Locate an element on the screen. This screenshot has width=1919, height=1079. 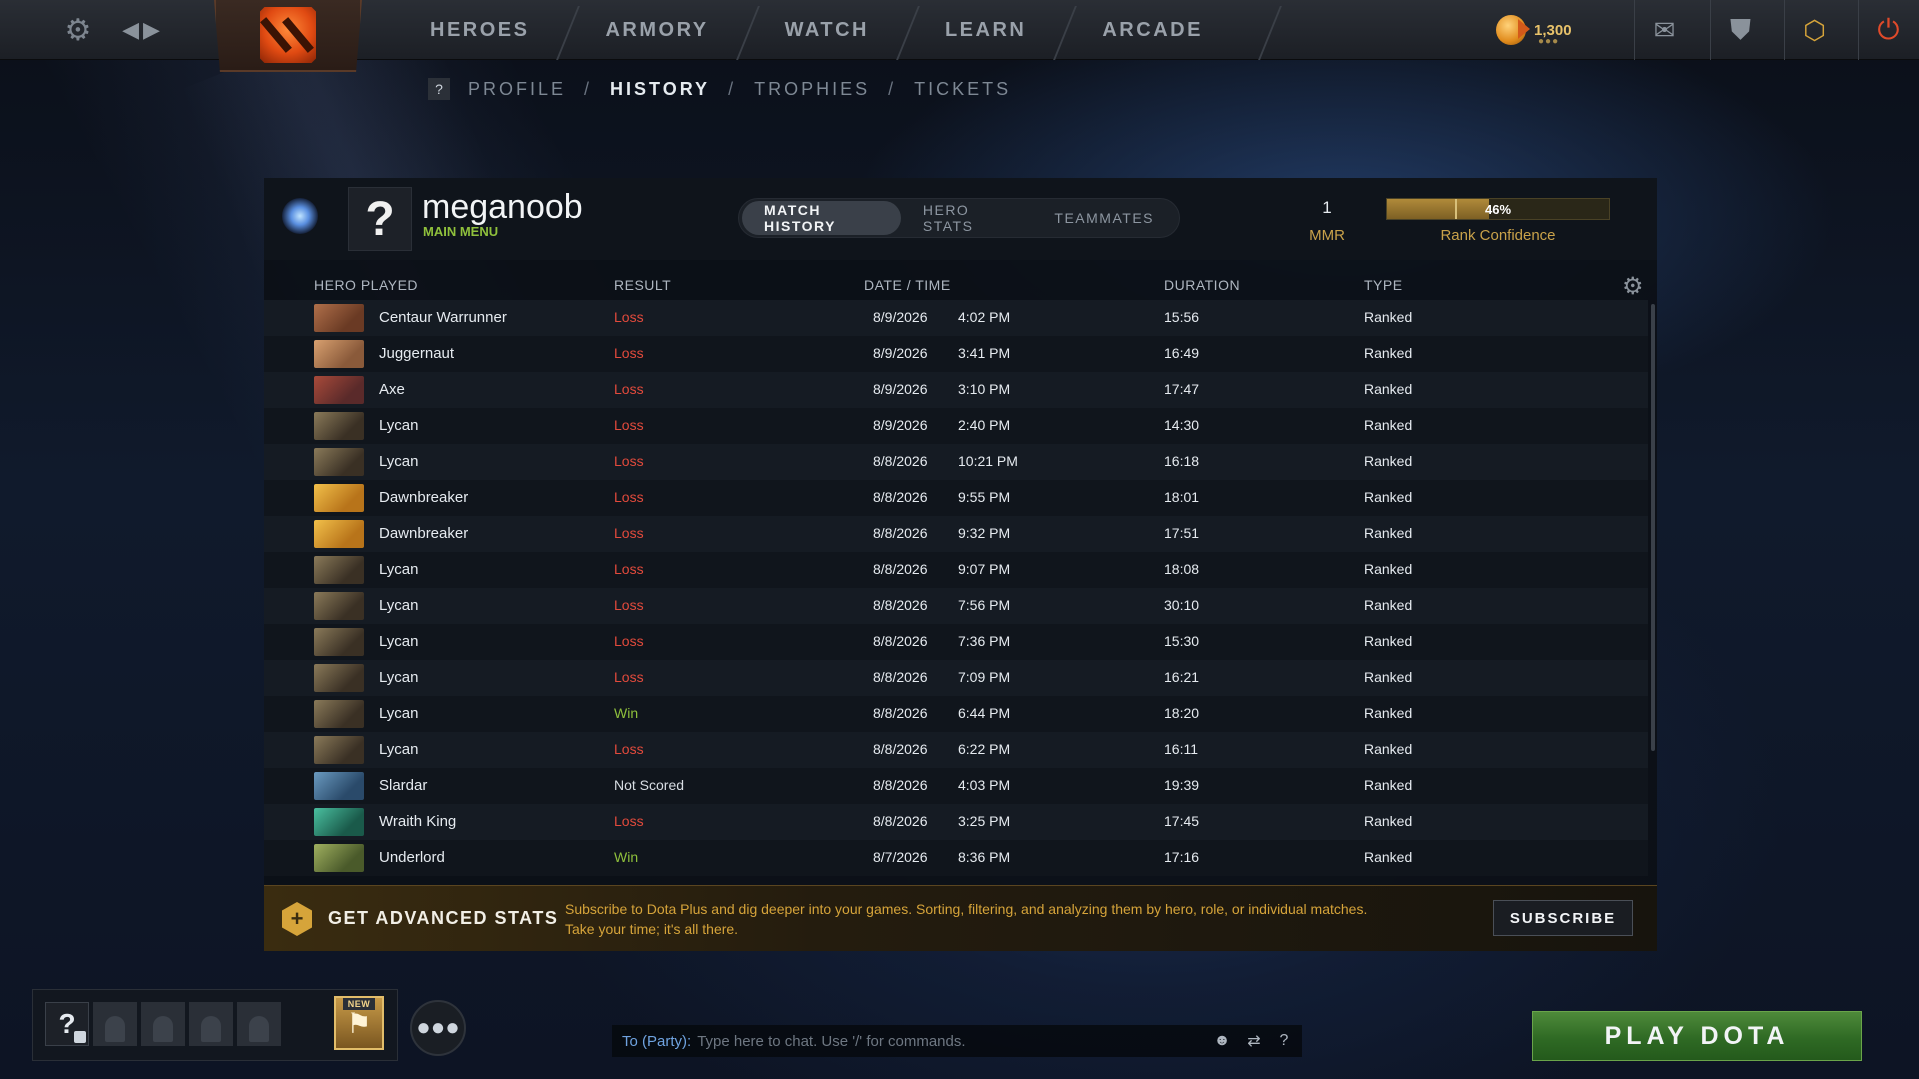
nav-heroes: HEROES is located at coordinates (479, 30).